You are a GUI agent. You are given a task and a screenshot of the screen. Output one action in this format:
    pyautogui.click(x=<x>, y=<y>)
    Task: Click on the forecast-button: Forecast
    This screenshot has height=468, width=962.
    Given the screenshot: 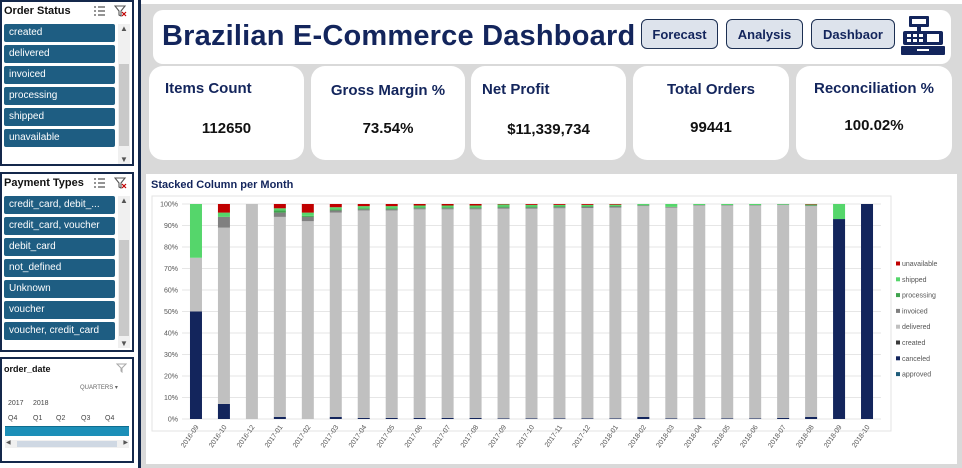 What is the action you would take?
    pyautogui.click(x=679, y=34)
    